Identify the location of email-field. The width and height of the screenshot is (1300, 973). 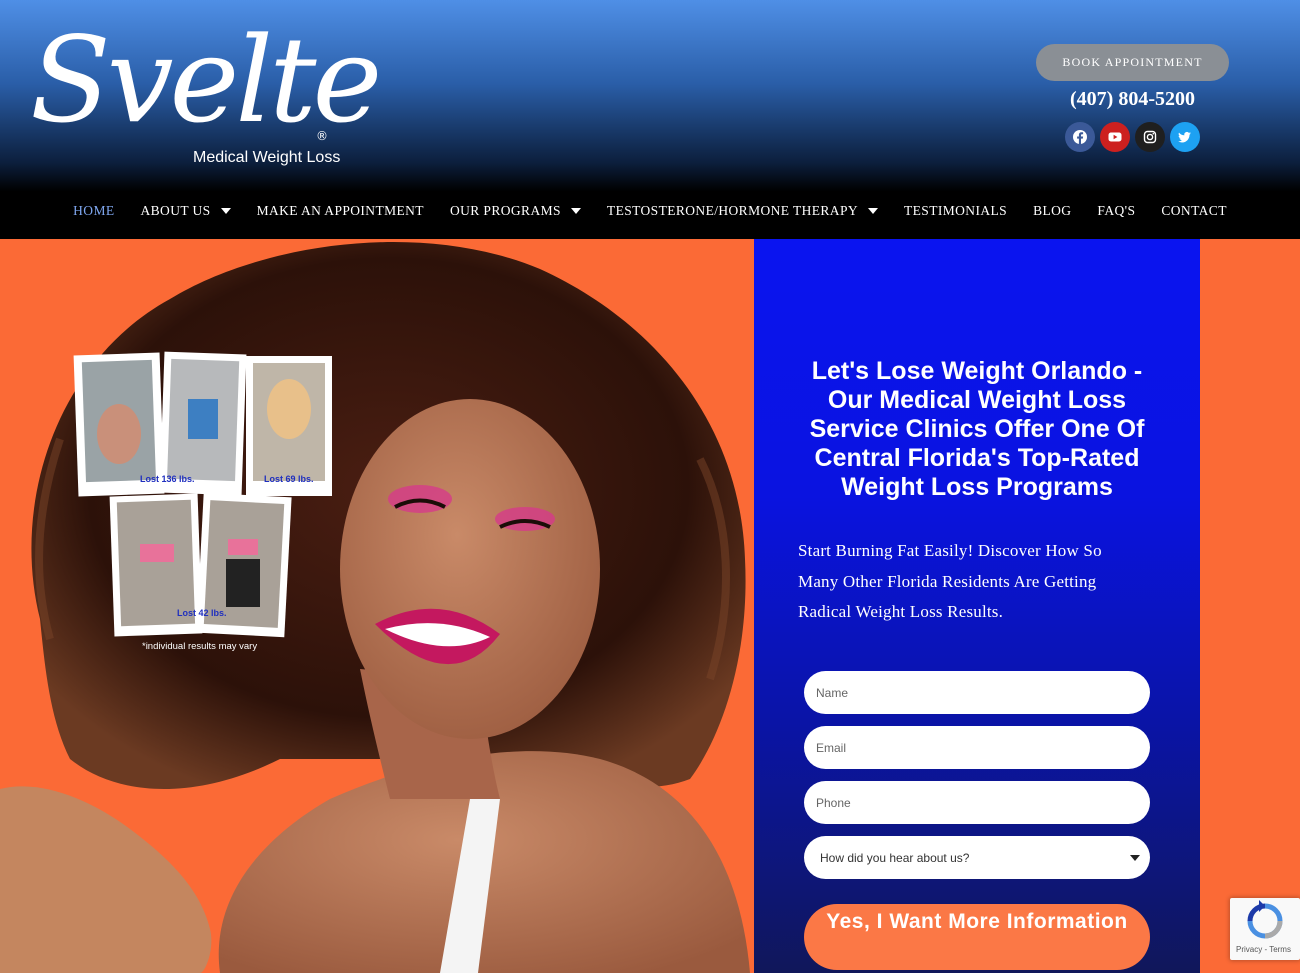
(977, 747).